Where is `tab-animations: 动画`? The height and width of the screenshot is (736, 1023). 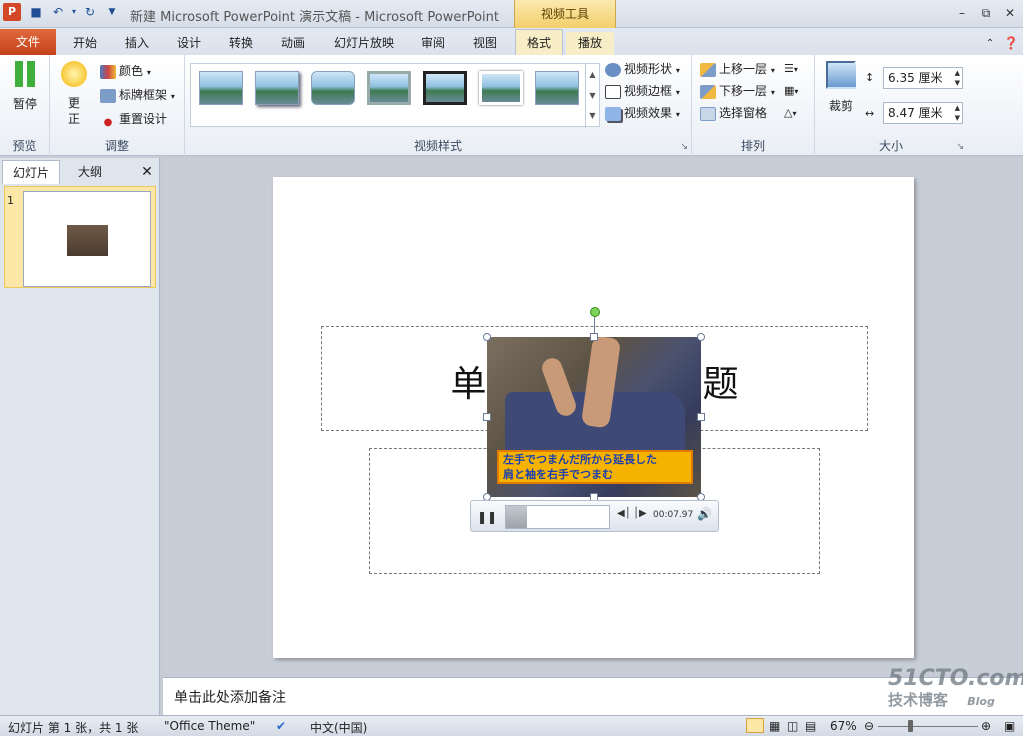
tab-animations: 动画 is located at coordinates (293, 43).